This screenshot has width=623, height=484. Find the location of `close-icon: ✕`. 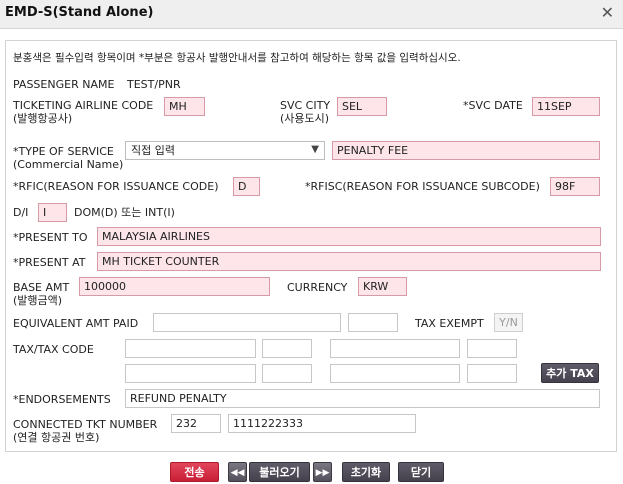

close-icon: ✕ is located at coordinates (607, 12).